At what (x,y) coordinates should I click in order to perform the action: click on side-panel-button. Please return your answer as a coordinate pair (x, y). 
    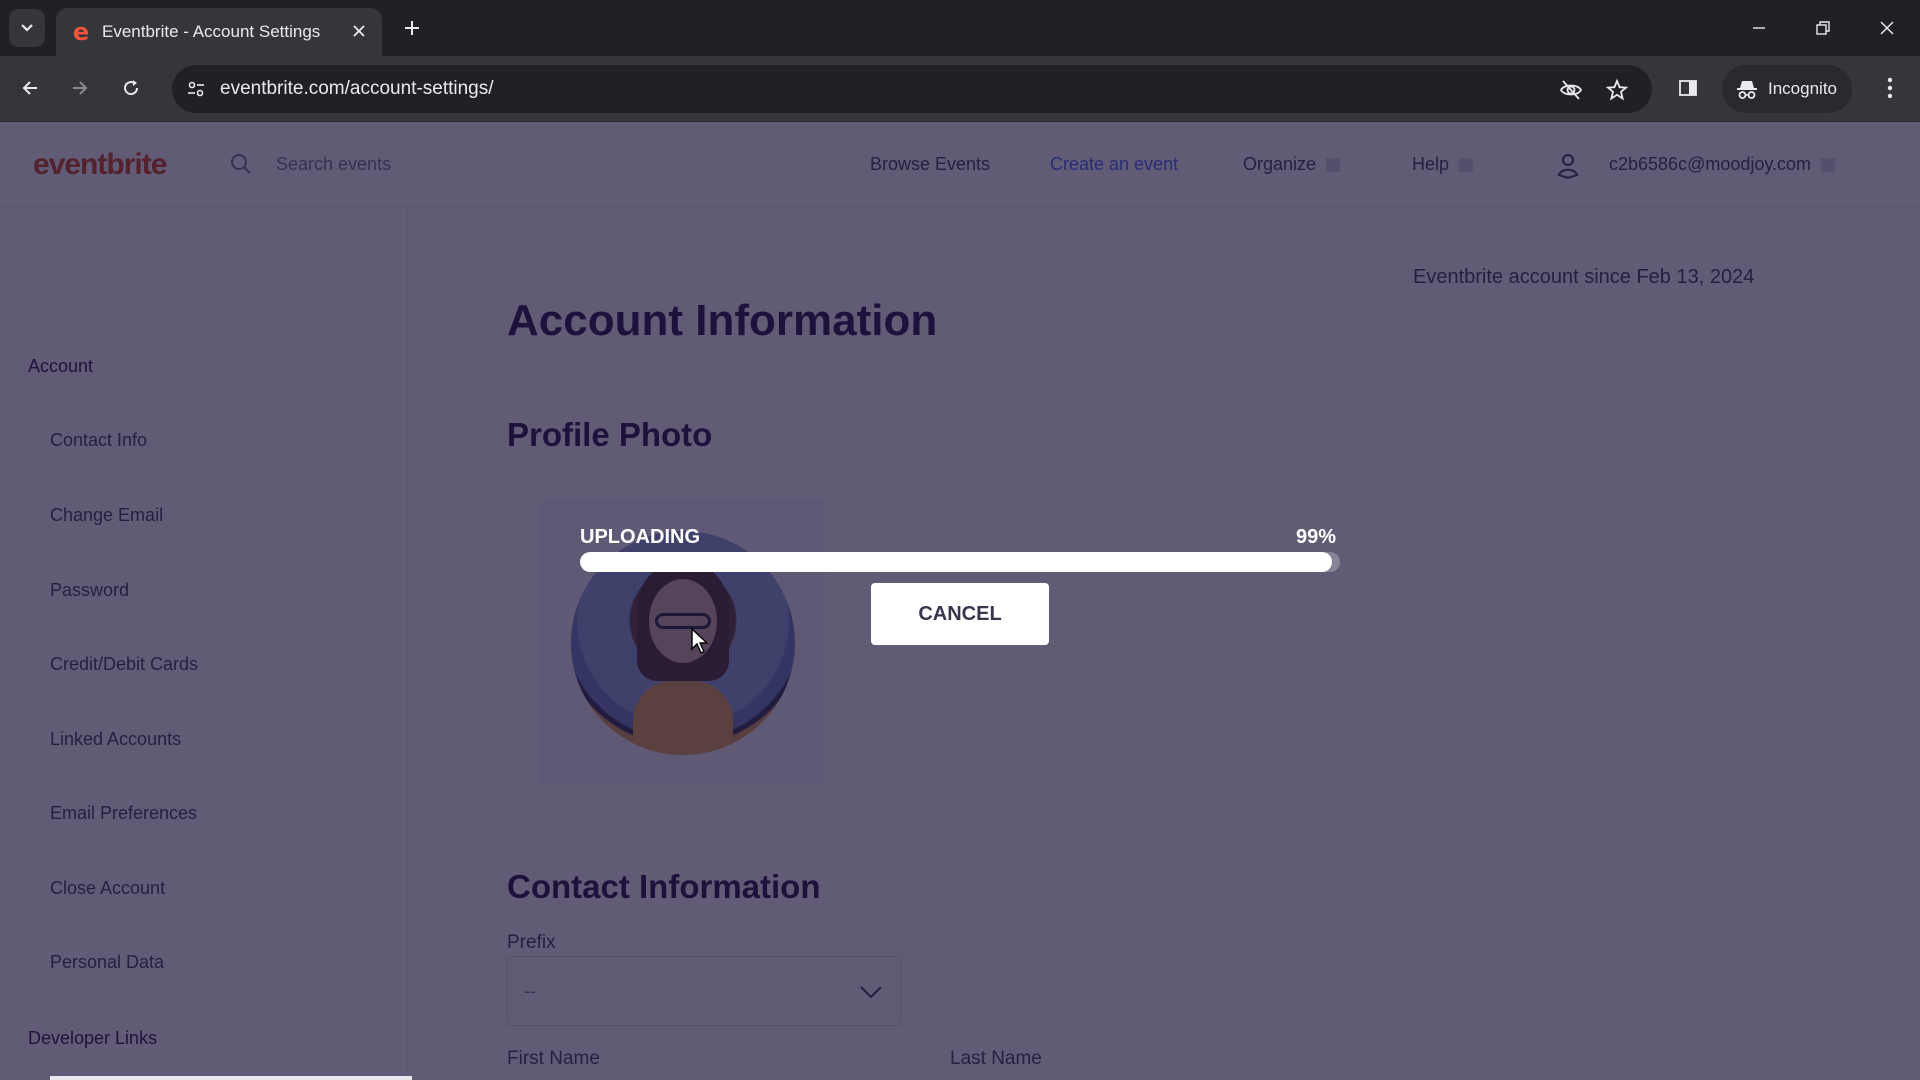
    Looking at the image, I should click on (1688, 88).